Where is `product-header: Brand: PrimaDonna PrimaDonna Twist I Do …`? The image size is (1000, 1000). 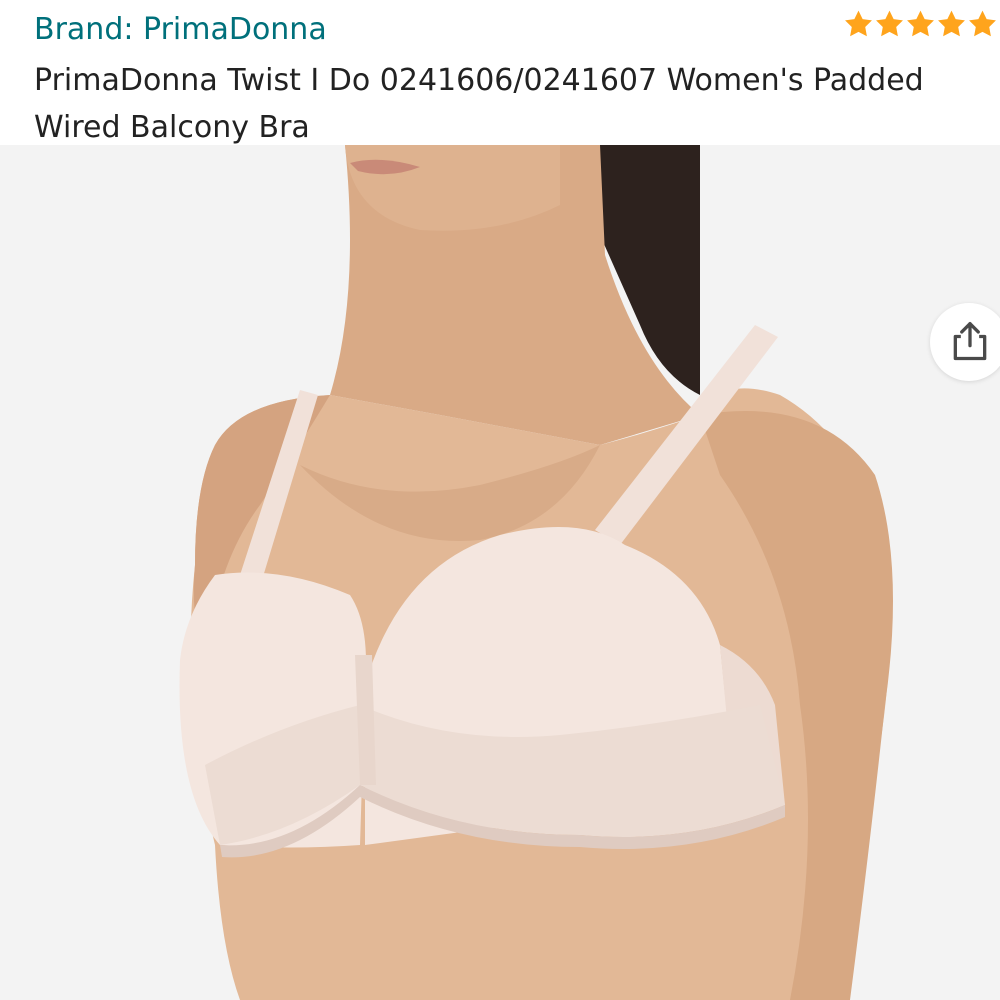 product-header: Brand: PrimaDonna PrimaDonna Twist I Do … is located at coordinates (500, 72).